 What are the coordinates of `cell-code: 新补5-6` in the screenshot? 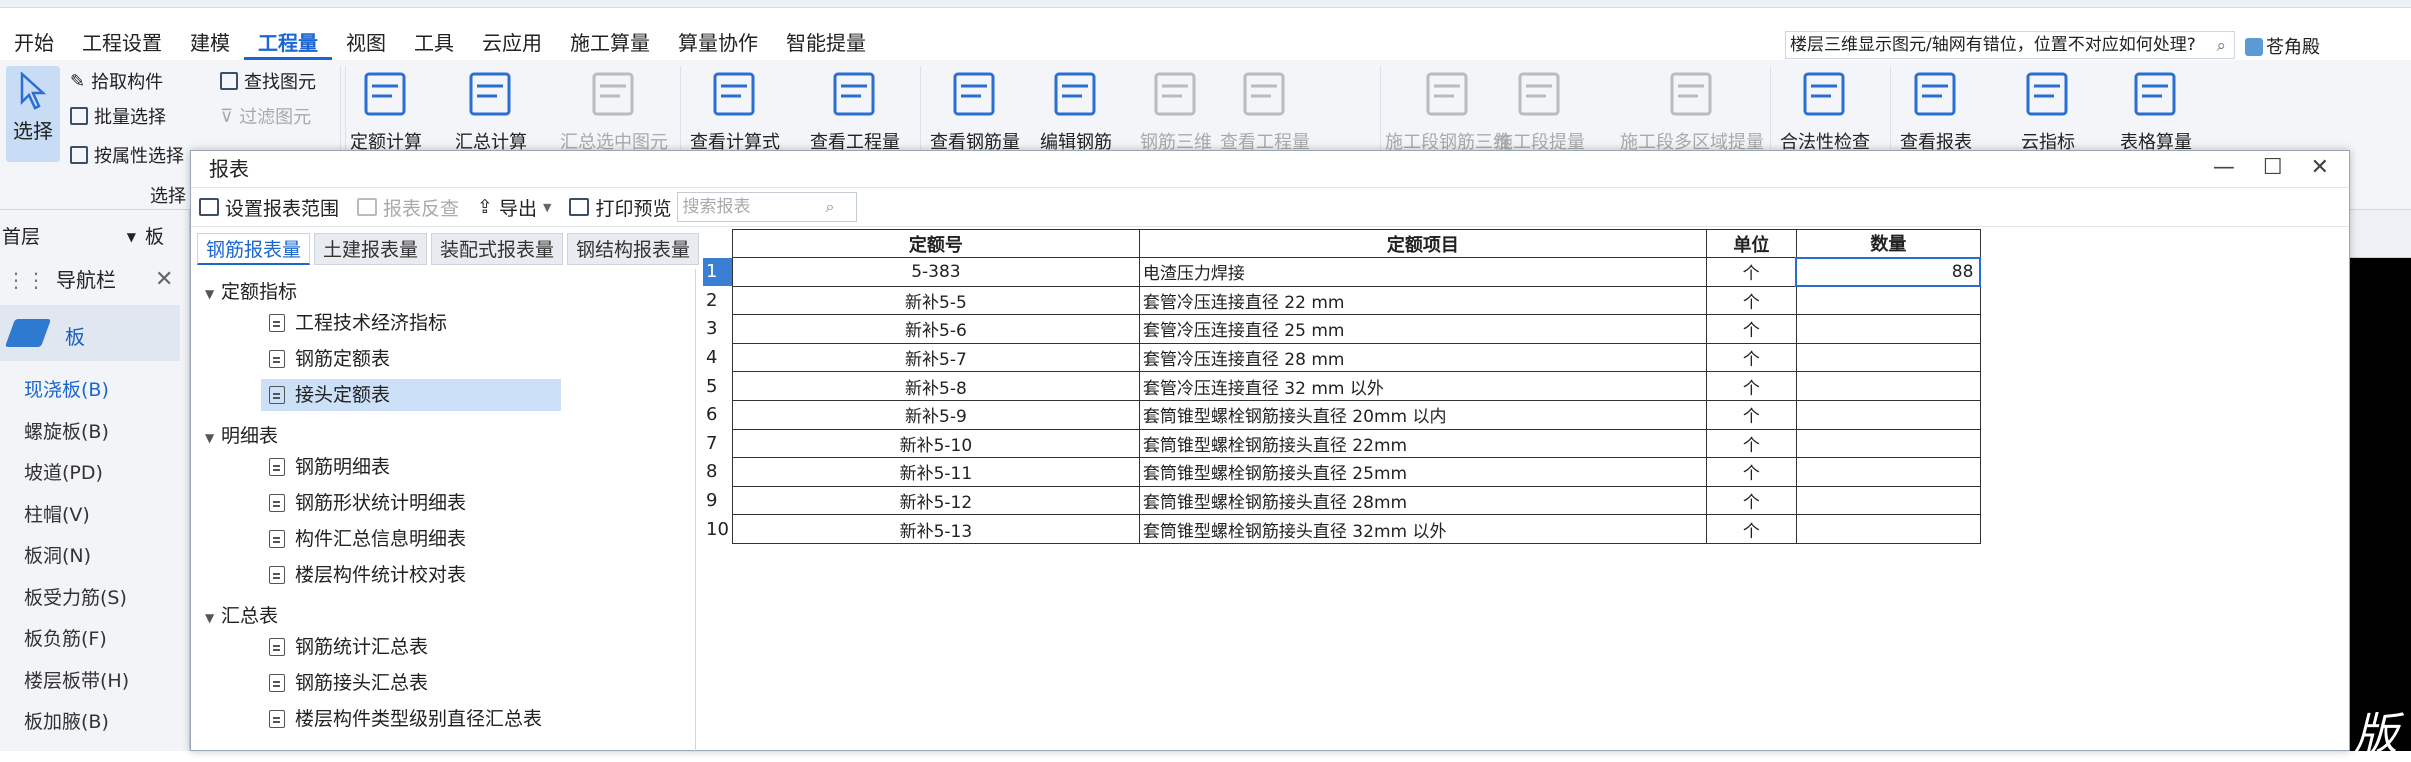 It's located at (935, 329).